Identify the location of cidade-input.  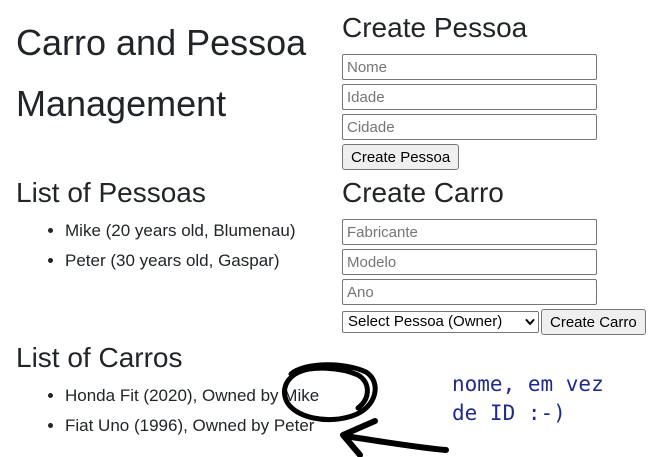
(469, 127).